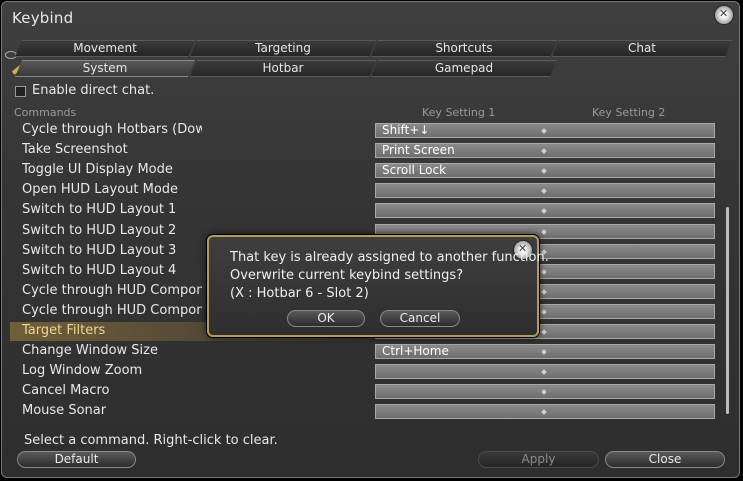  What do you see at coordinates (112, 330) in the screenshot?
I see `command-label: Target Filters` at bounding box center [112, 330].